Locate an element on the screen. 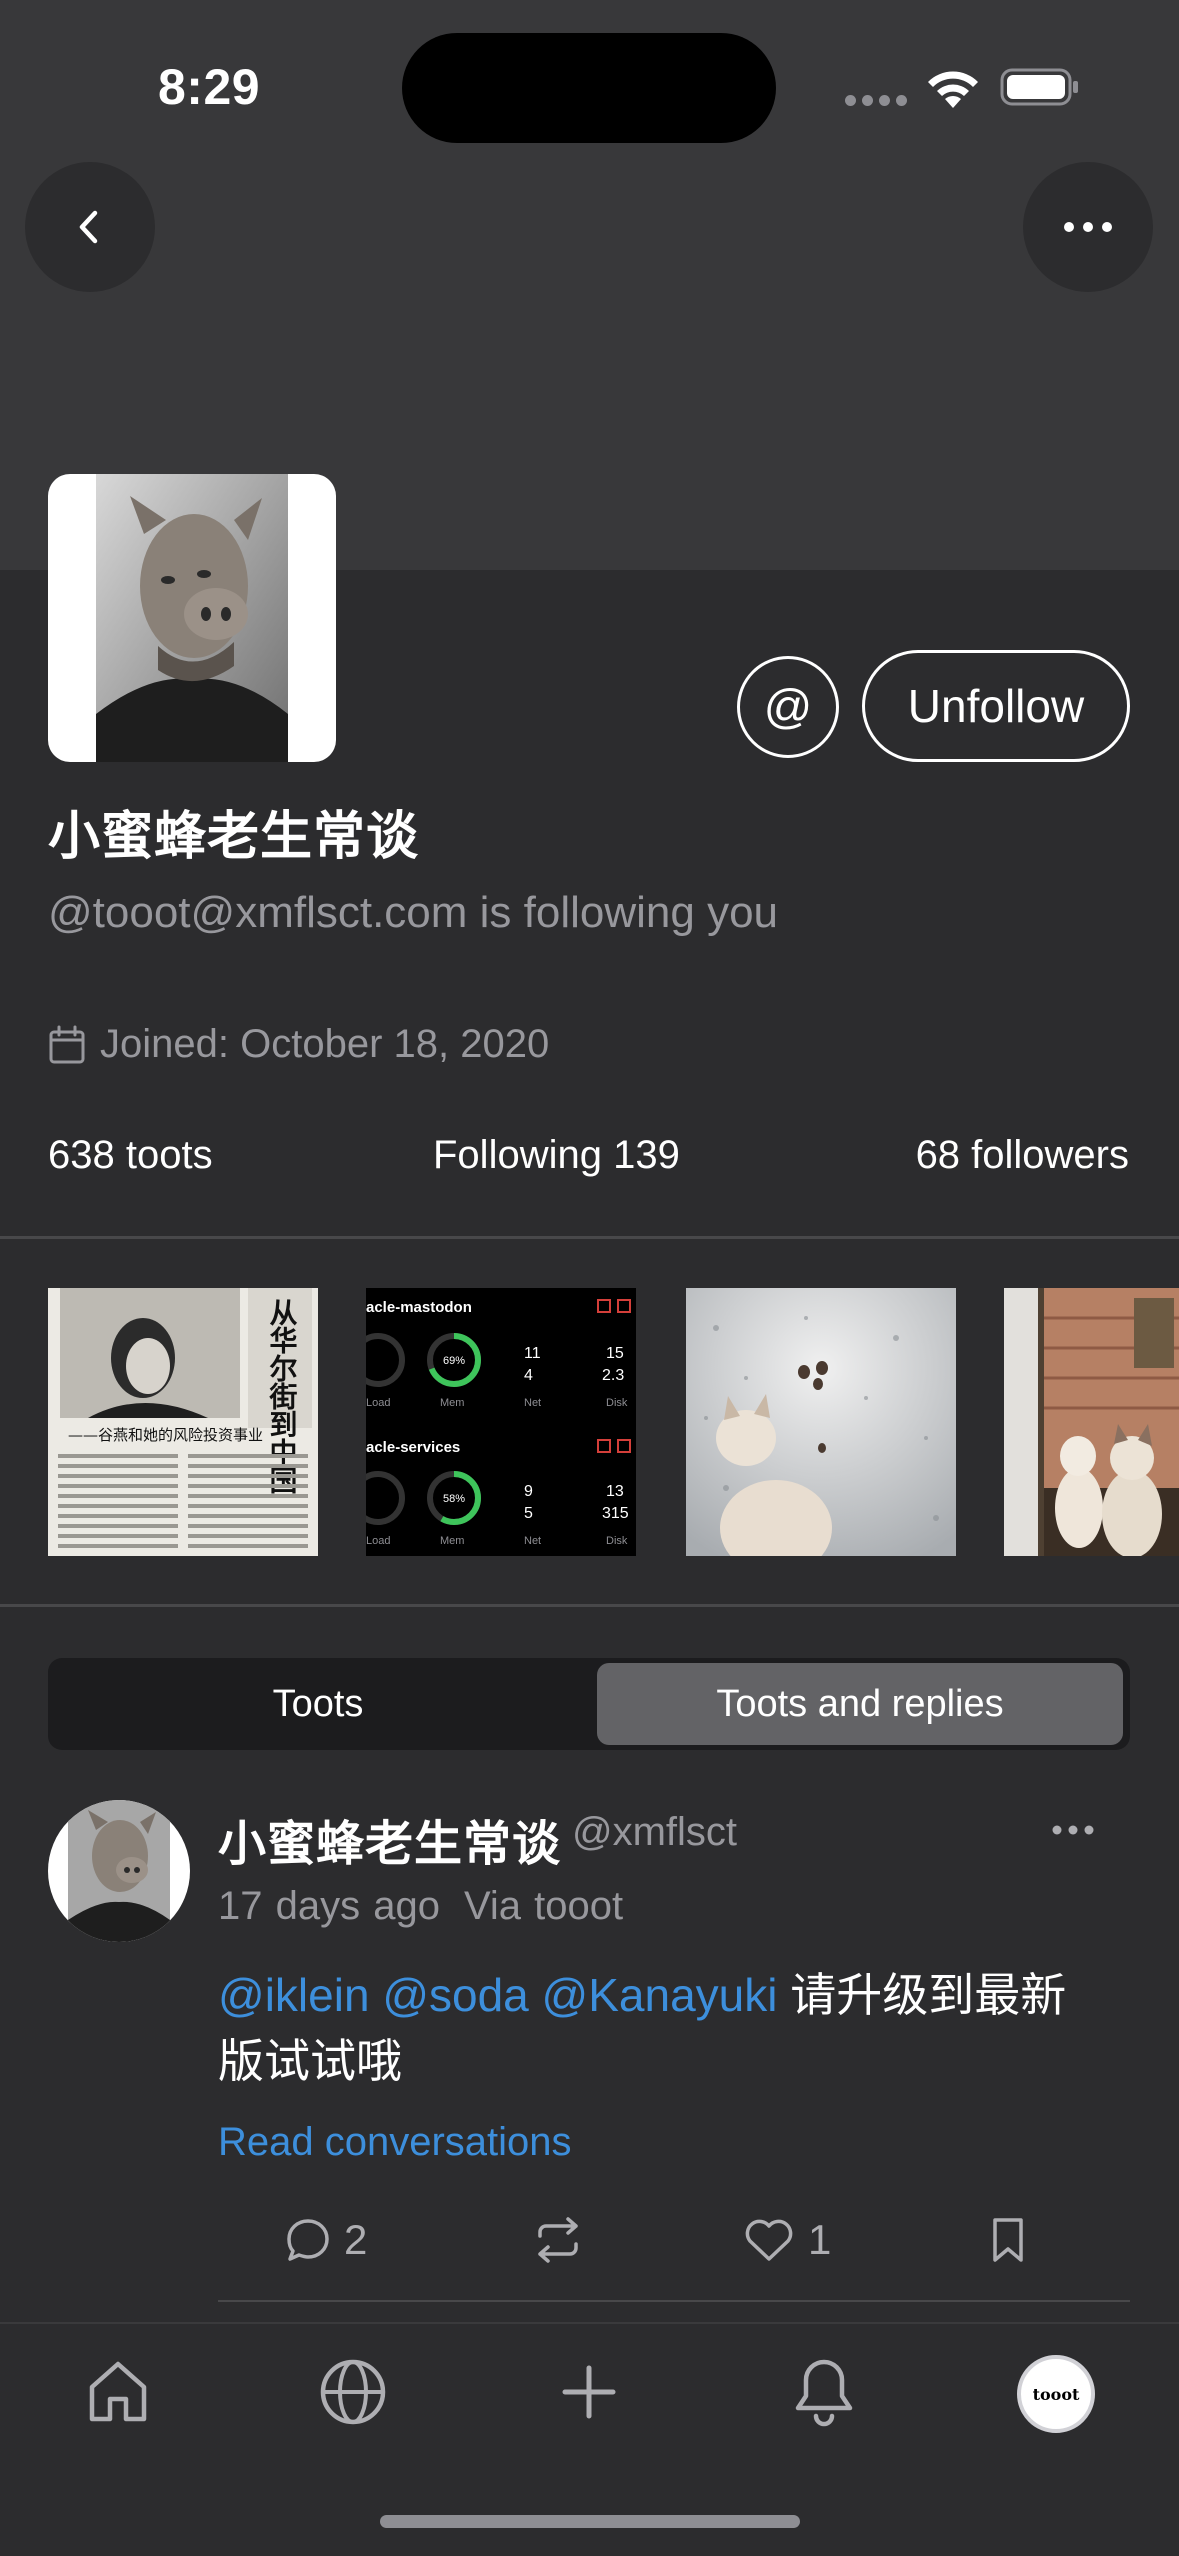 The width and height of the screenshot is (1179, 2556). mem-label-1: Mem is located at coordinates (452, 1403).